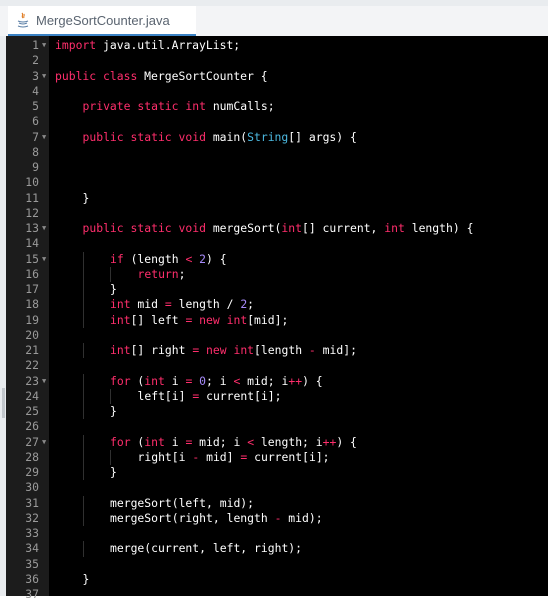  Describe the element at coordinates (277, 259) in the screenshot. I see `code-line: 15 ▼ if (length < 2) {` at that location.